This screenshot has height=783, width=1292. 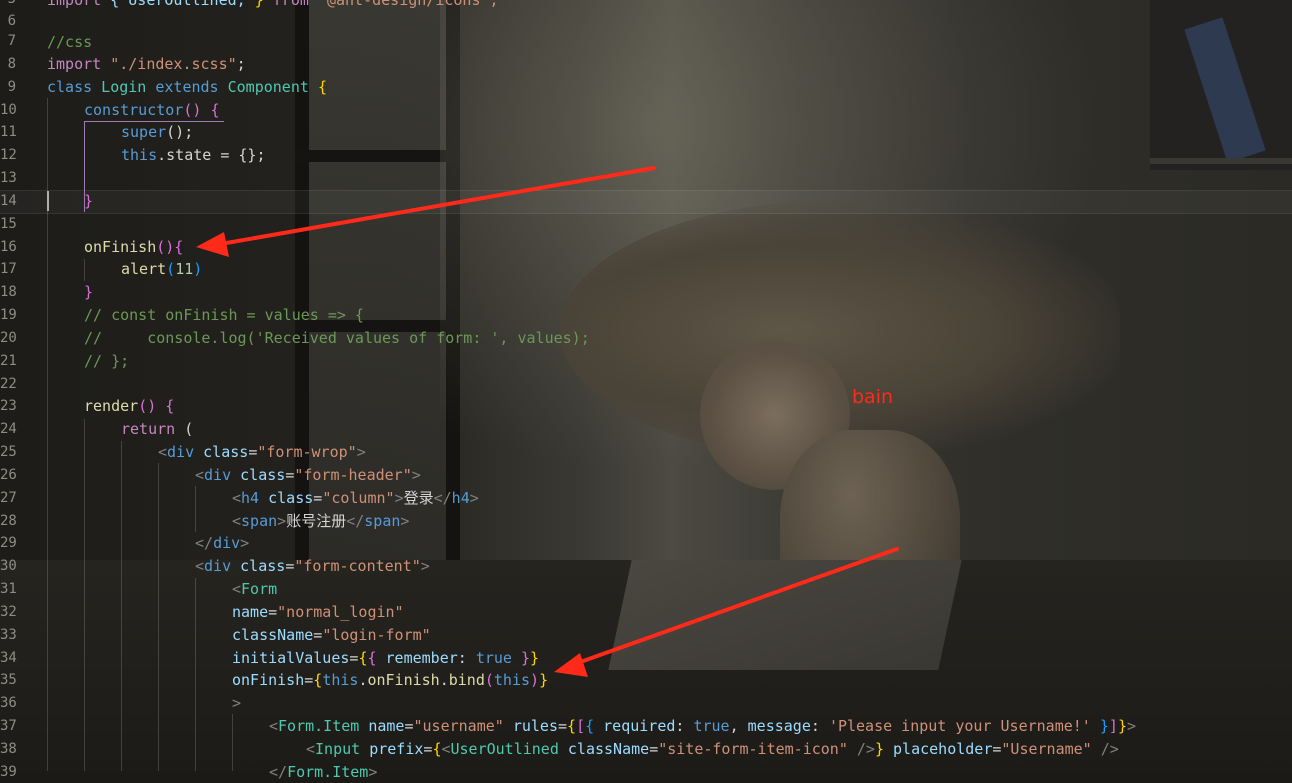 I want to click on code-line-35: onFinish={this.onFinish.bind(this)}, so click(x=390, y=680).